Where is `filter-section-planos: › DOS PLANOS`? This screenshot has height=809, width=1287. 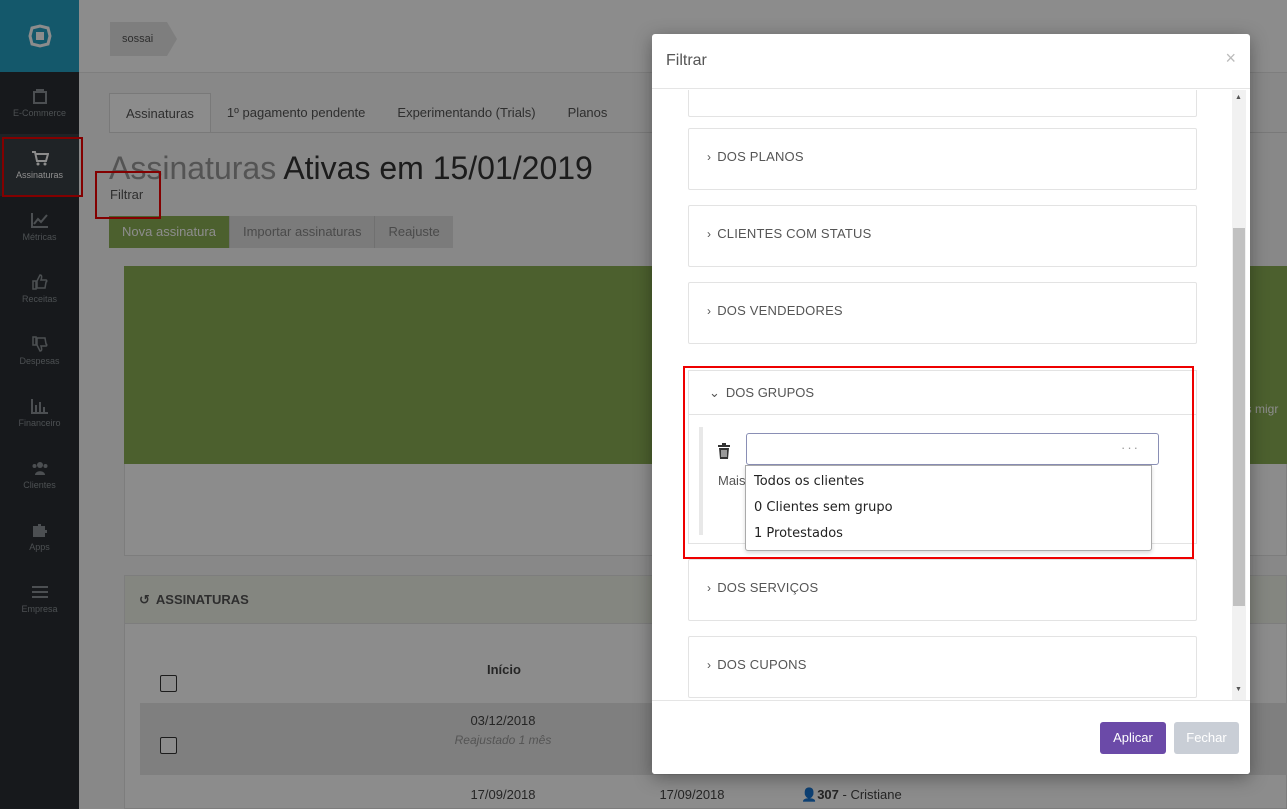
filter-section-planos: › DOS PLANOS is located at coordinates (942, 159).